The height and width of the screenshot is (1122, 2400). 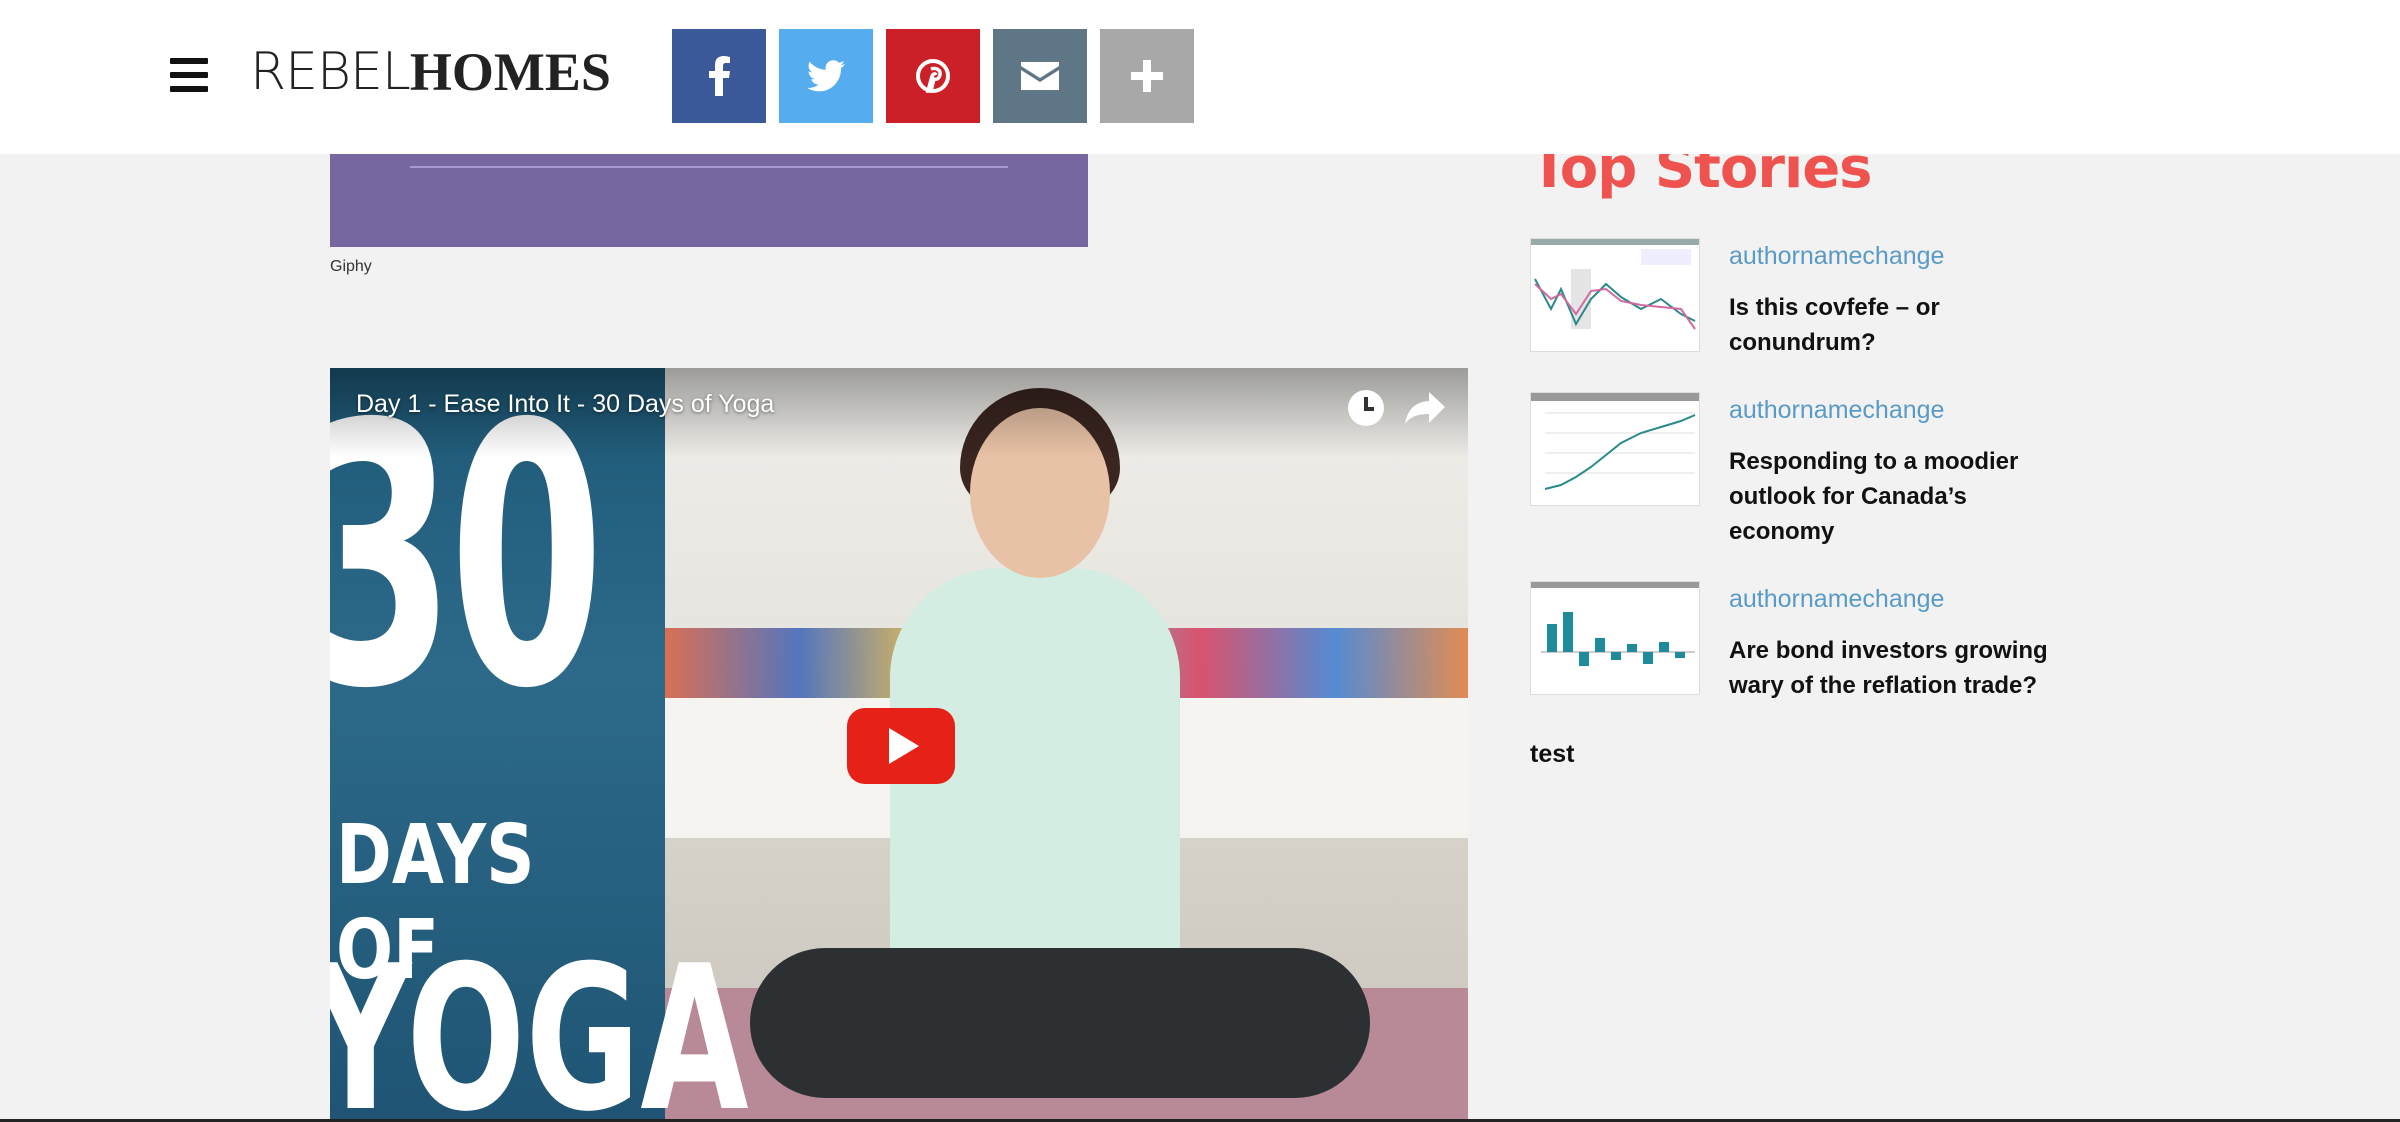 I want to click on facebook-share-button, so click(x=719, y=76).